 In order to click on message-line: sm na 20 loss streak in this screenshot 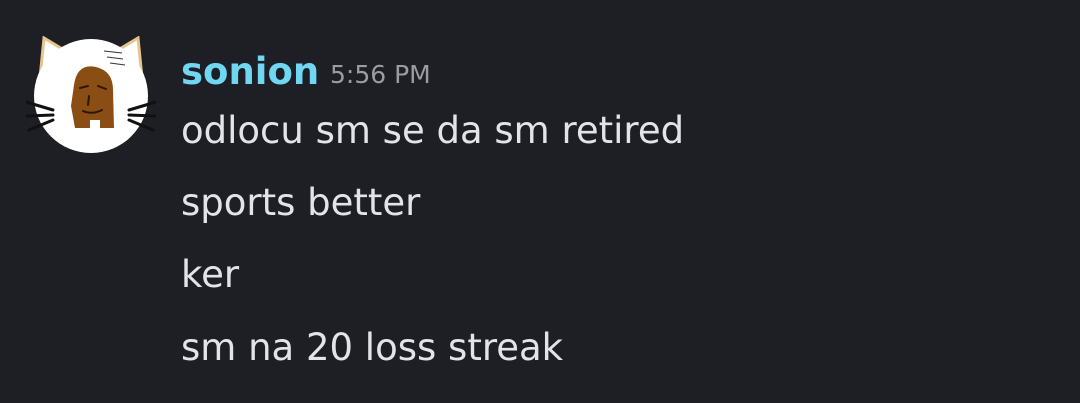, I will do `click(372, 347)`.